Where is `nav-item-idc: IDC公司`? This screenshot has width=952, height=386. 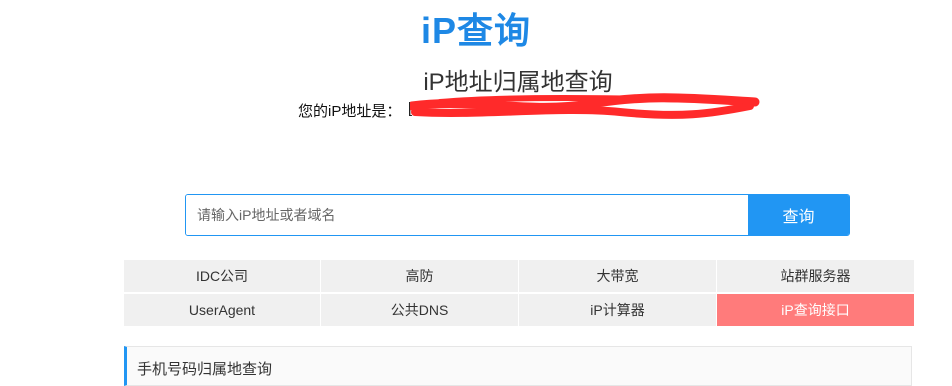
nav-item-idc: IDC公司 is located at coordinates (222, 276).